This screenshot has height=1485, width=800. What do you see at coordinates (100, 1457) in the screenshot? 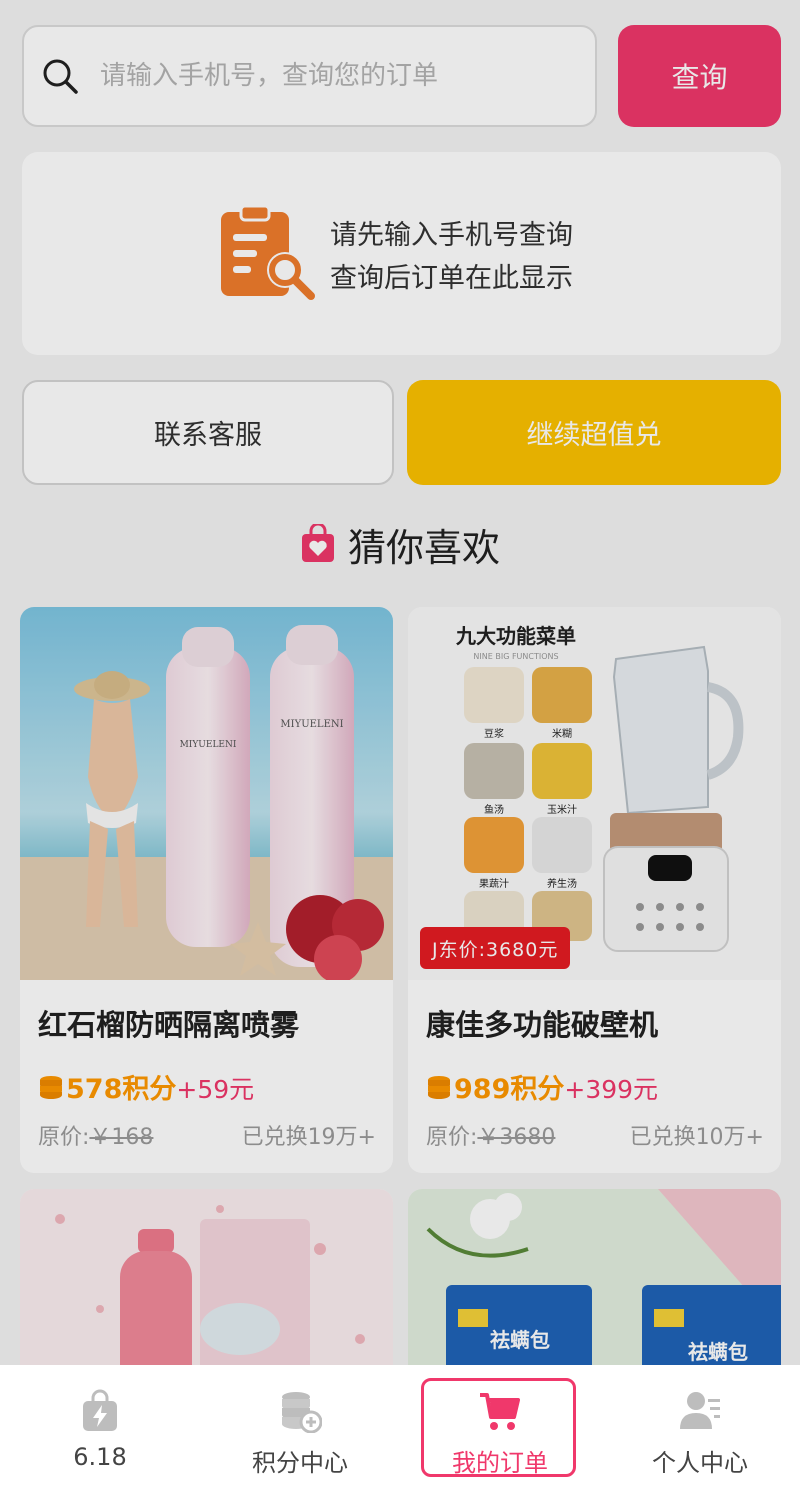
I see `tab-label: 6.18` at bounding box center [100, 1457].